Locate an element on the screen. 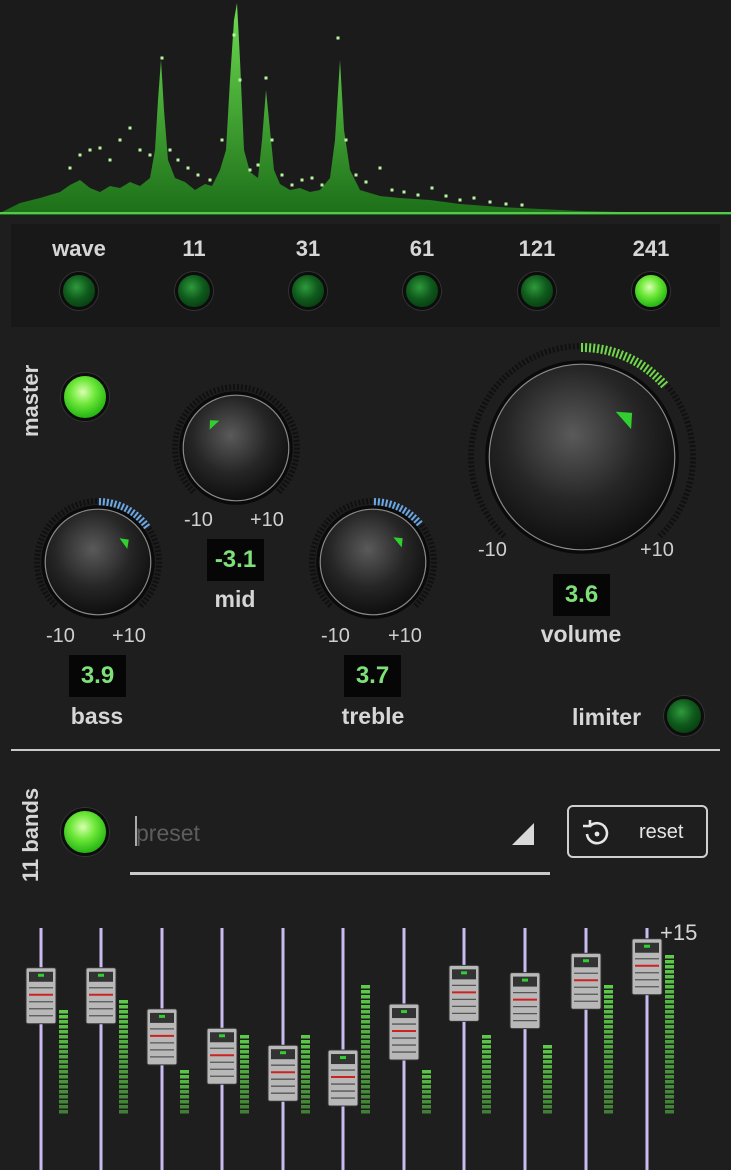  mode-241: 241 is located at coordinates (651, 269).